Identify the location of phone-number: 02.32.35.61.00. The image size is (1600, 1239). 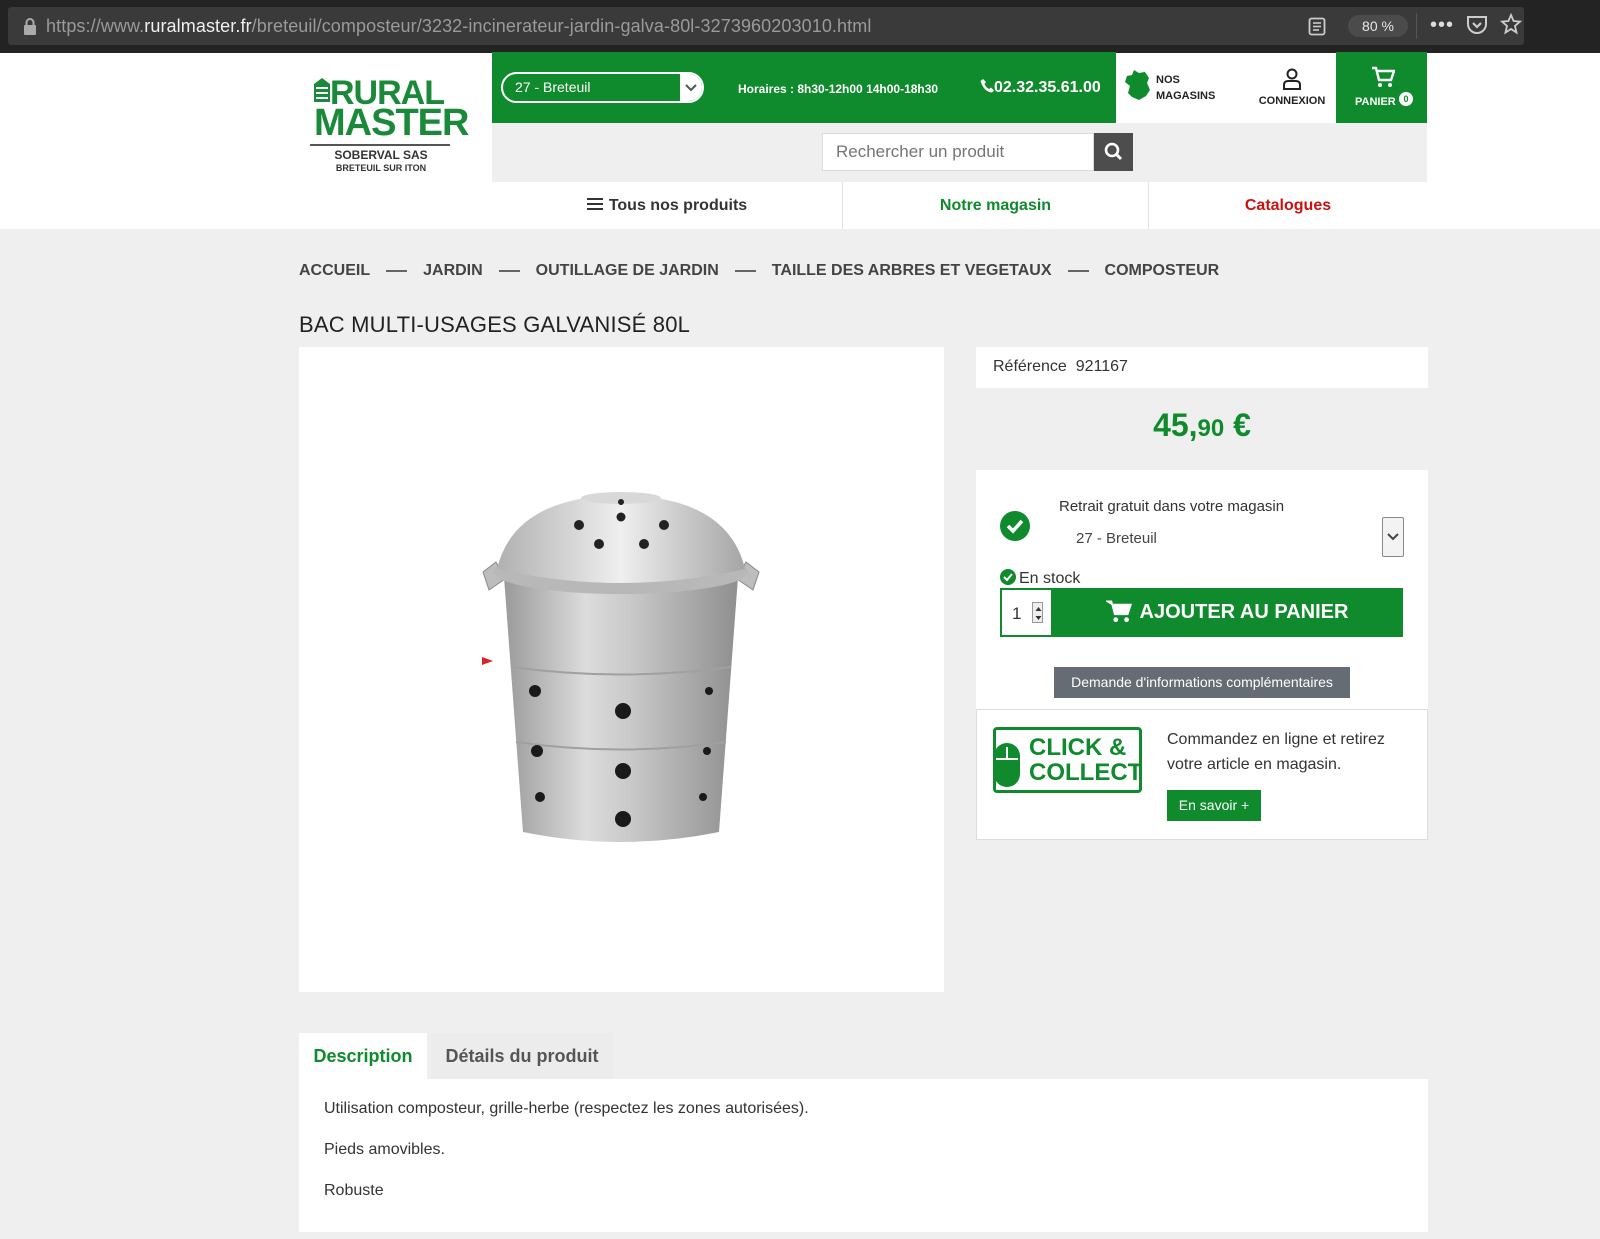
(1040, 87).